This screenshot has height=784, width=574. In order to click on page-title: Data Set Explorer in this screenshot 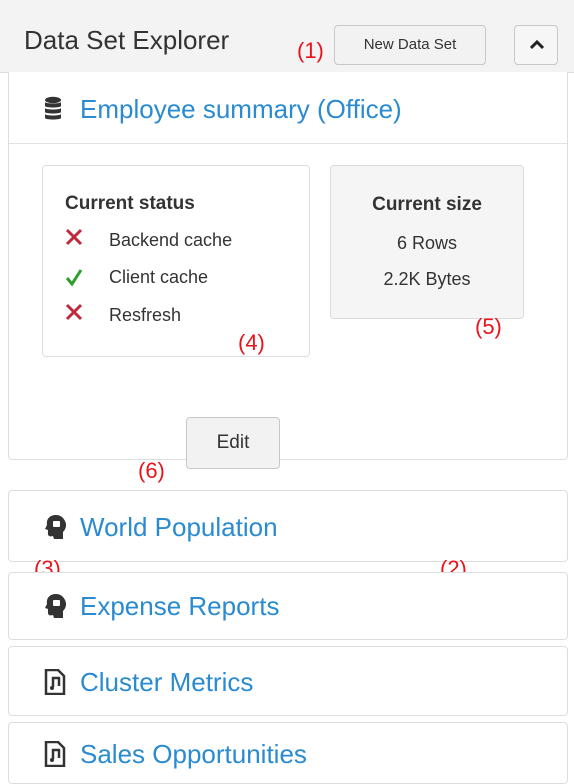, I will do `click(127, 40)`.